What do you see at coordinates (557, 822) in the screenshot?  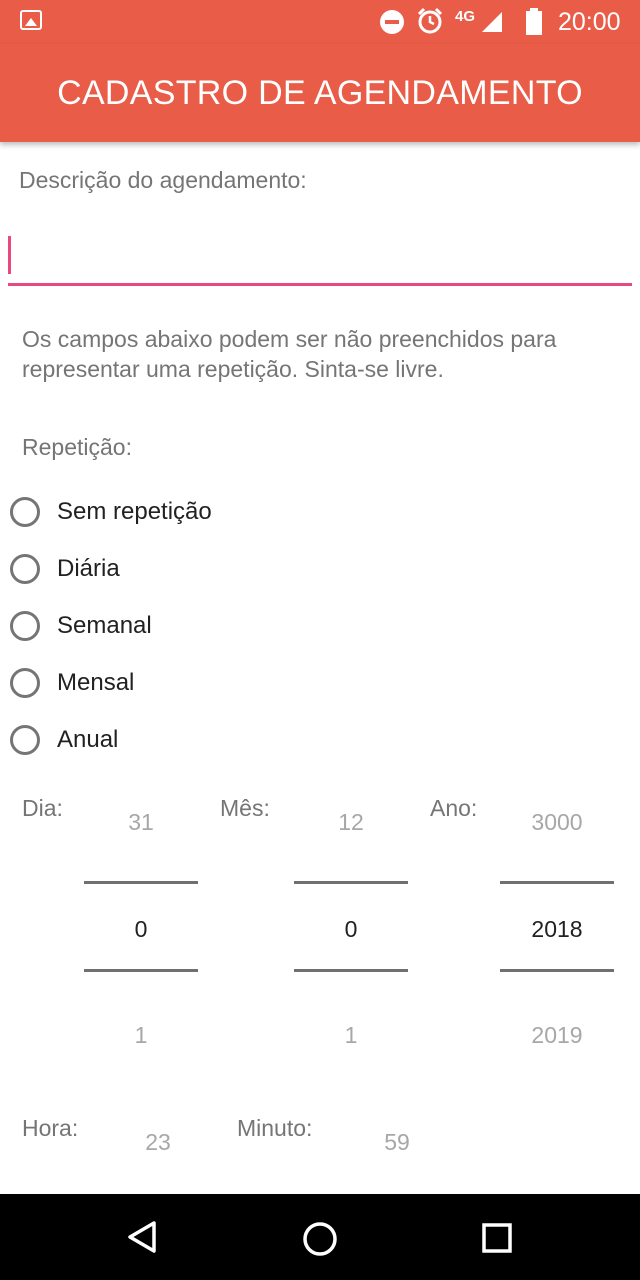 I see `year-prev-value: 3000` at bounding box center [557, 822].